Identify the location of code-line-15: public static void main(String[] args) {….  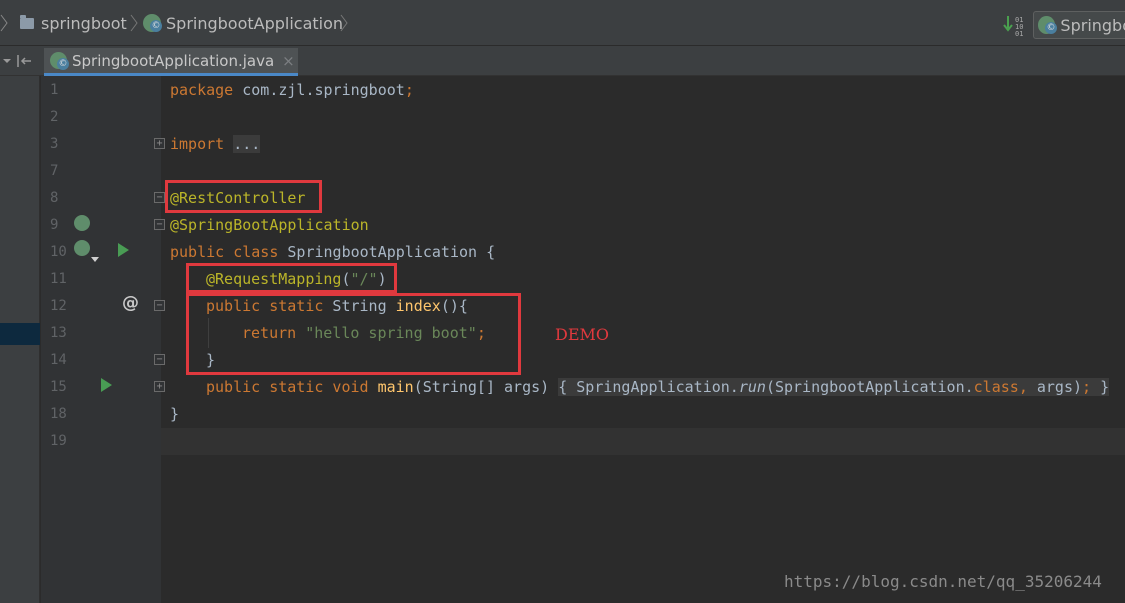
(658, 387).